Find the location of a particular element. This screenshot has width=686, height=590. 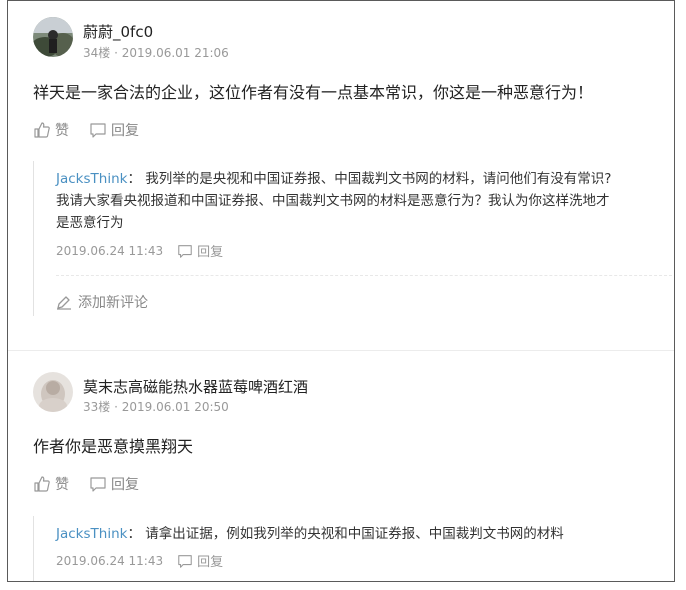

comment-author: 莫末志高磁能热水器蓝莓啤酒红酒 is located at coordinates (195, 386).